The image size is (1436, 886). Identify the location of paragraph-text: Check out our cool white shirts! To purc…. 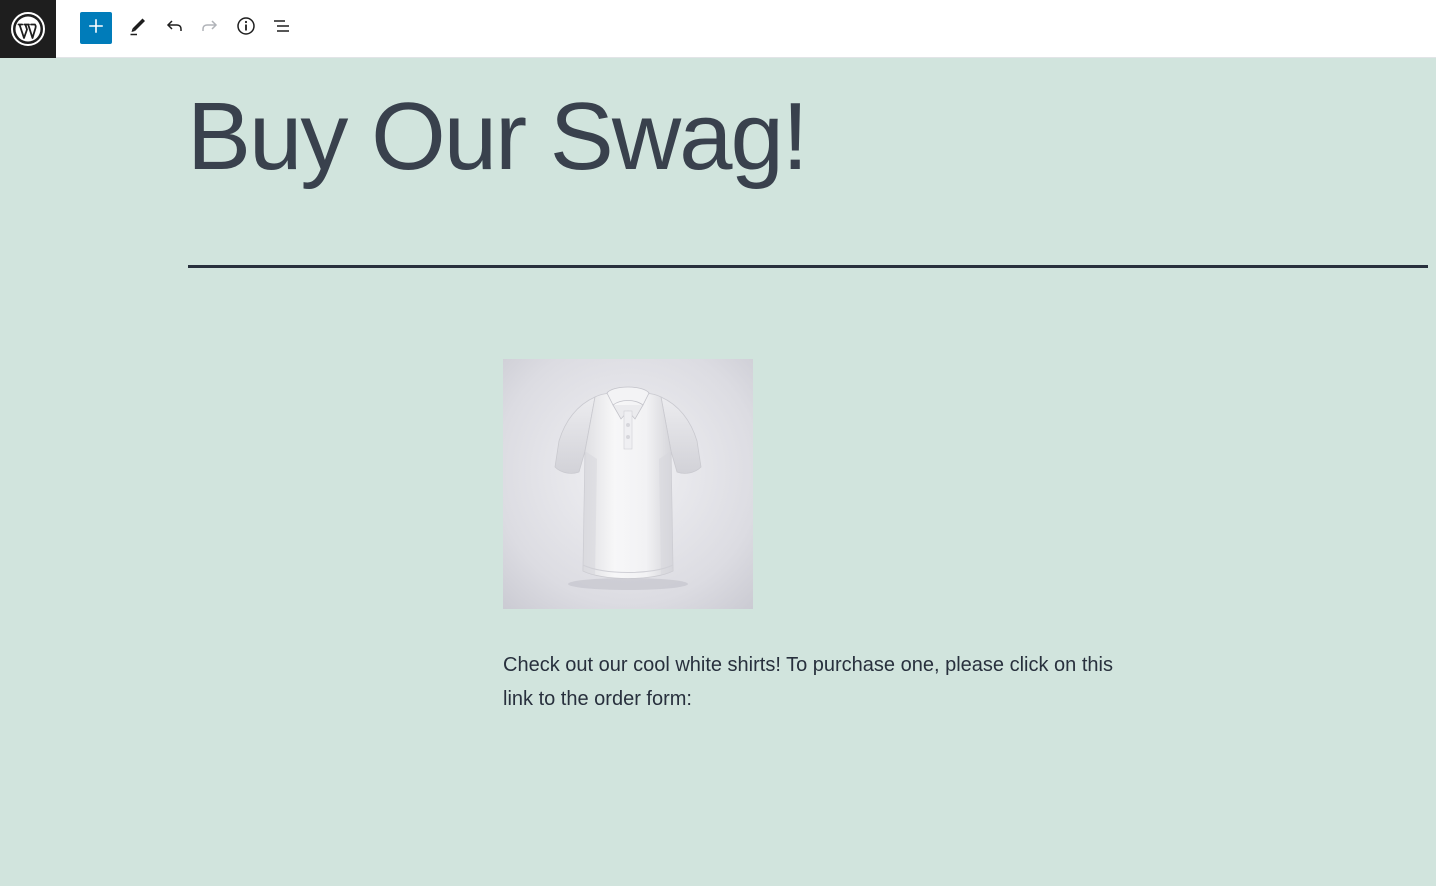
(813, 682).